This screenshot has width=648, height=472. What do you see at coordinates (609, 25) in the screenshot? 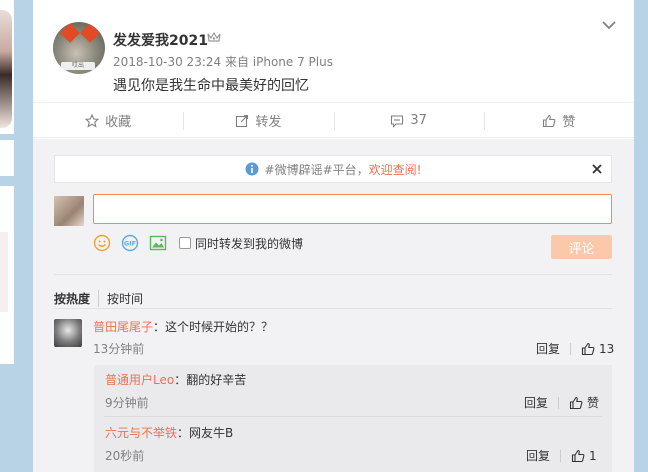
I see `chevron-down-icon` at bounding box center [609, 25].